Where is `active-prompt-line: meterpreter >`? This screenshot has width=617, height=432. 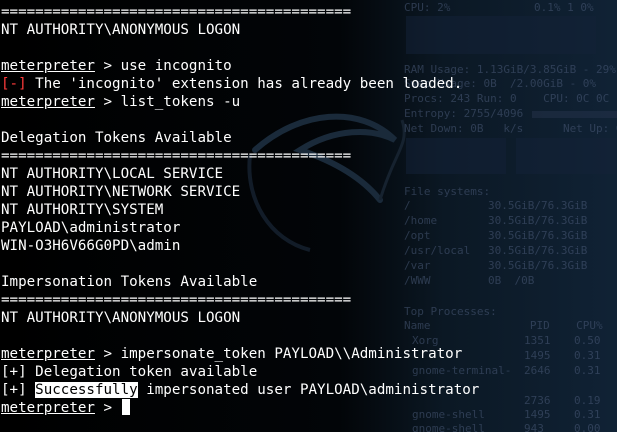
active-prompt-line: meterpreter > is located at coordinates (65, 408).